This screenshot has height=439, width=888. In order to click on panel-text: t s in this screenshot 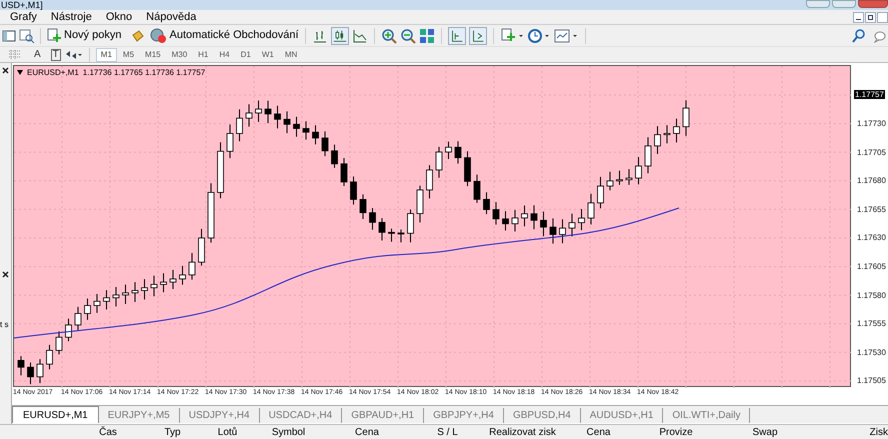, I will do `click(4, 325)`.